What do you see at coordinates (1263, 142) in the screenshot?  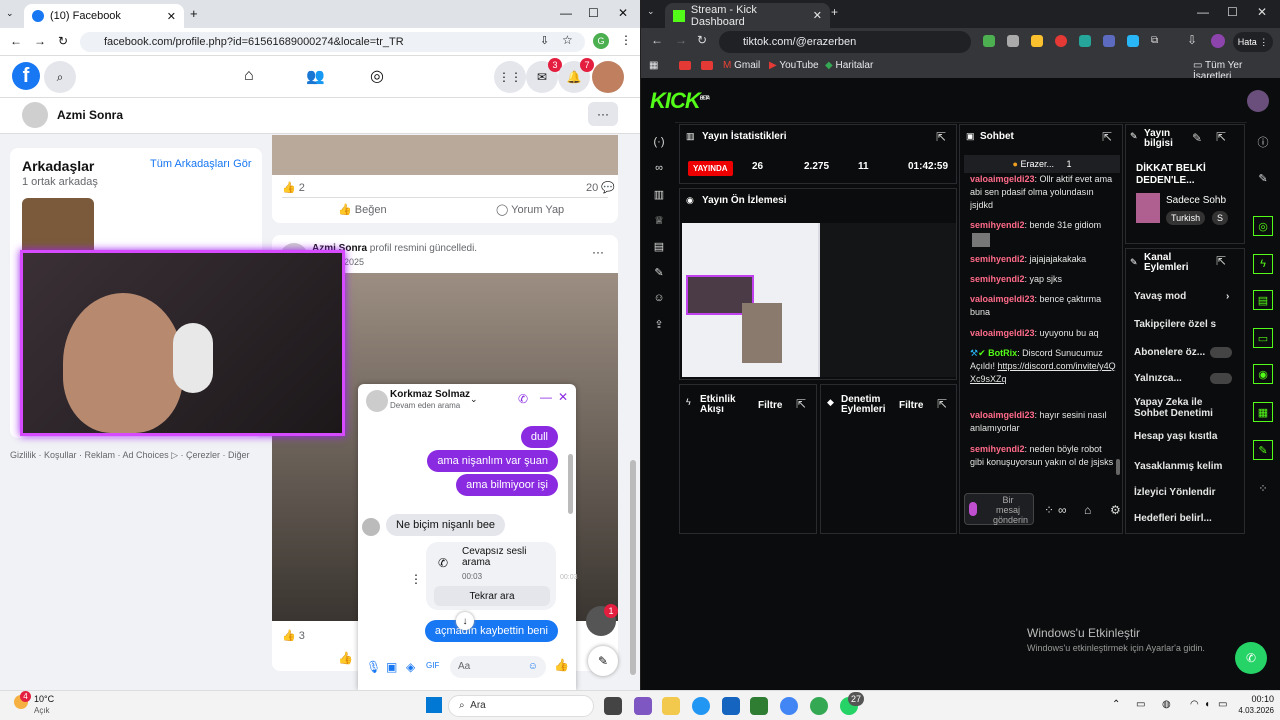 I see `info-icon: ⓘ` at bounding box center [1263, 142].